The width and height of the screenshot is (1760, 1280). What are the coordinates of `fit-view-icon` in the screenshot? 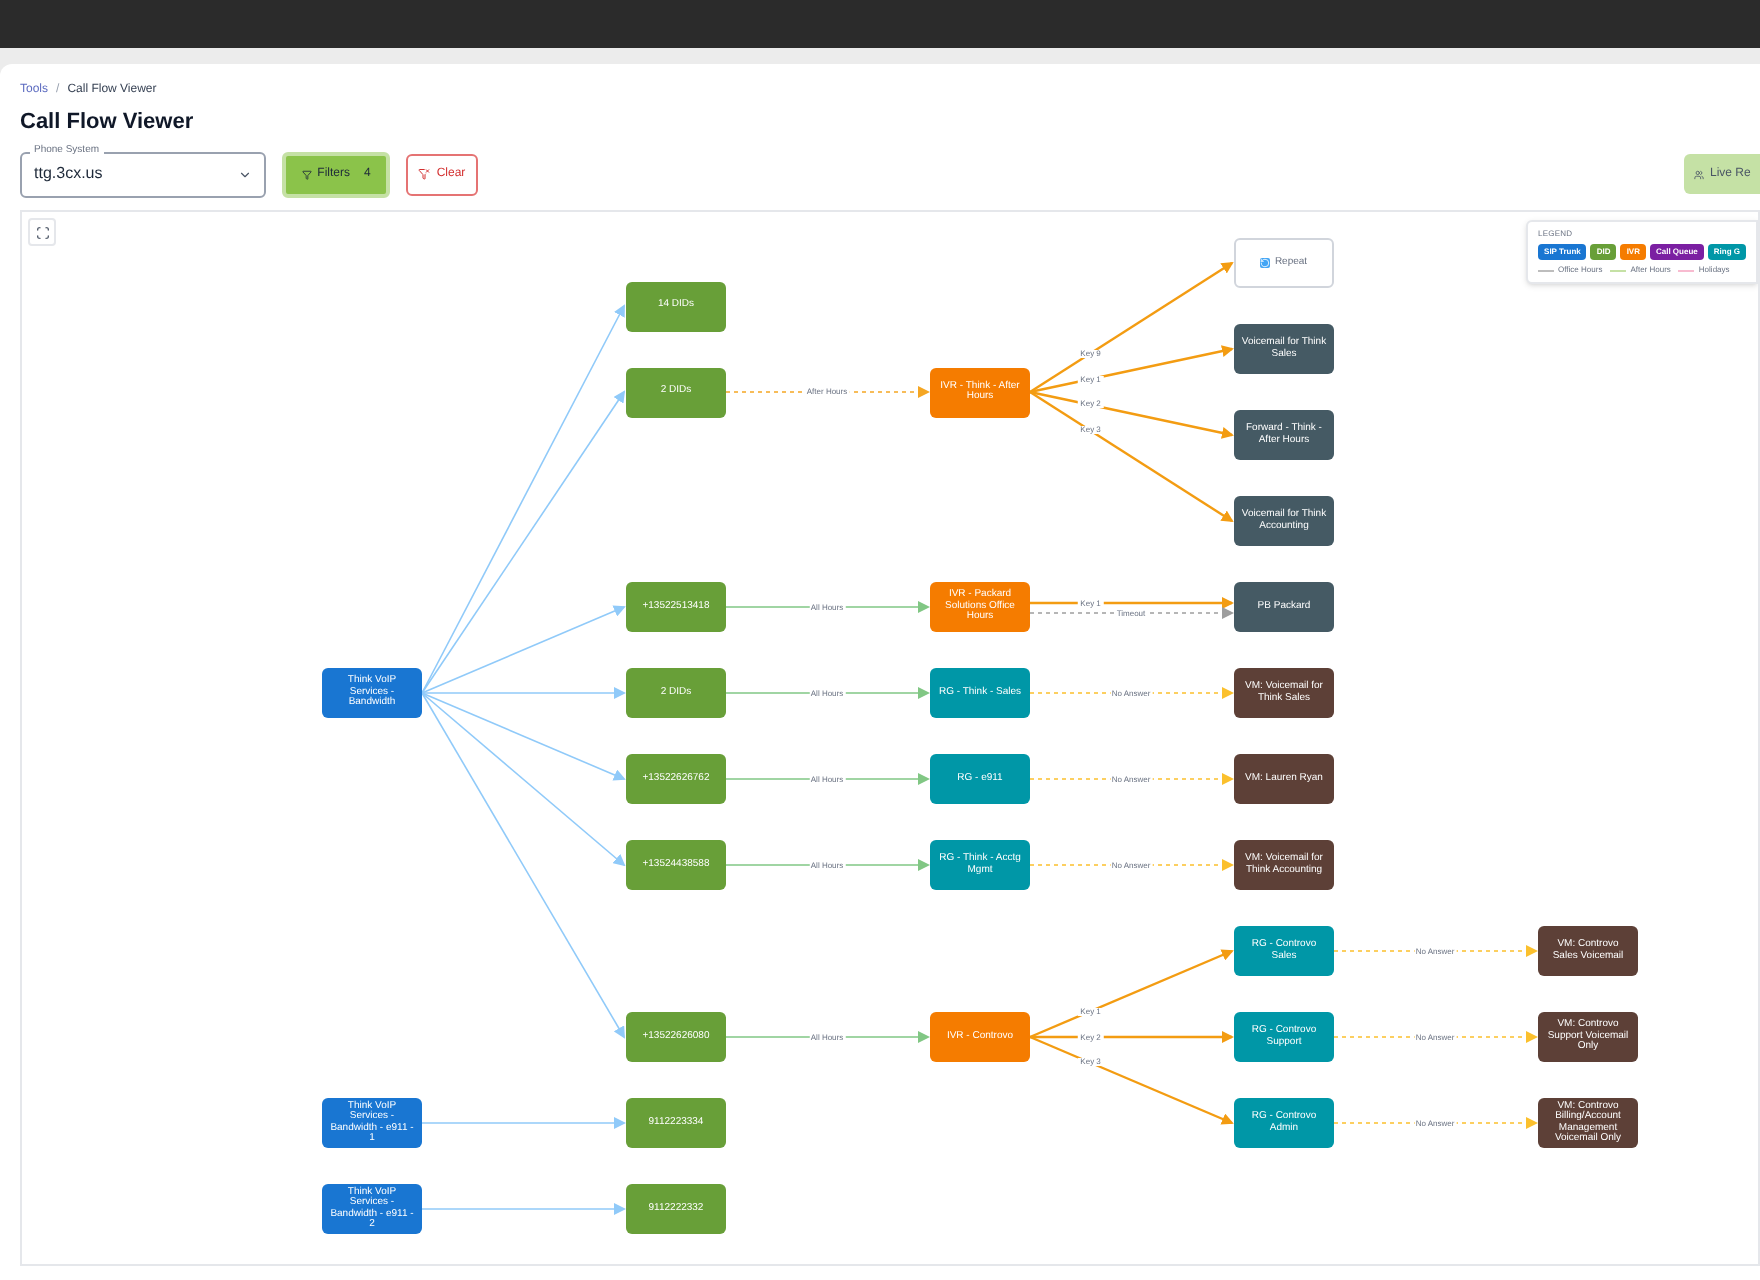 It's located at (42, 232).